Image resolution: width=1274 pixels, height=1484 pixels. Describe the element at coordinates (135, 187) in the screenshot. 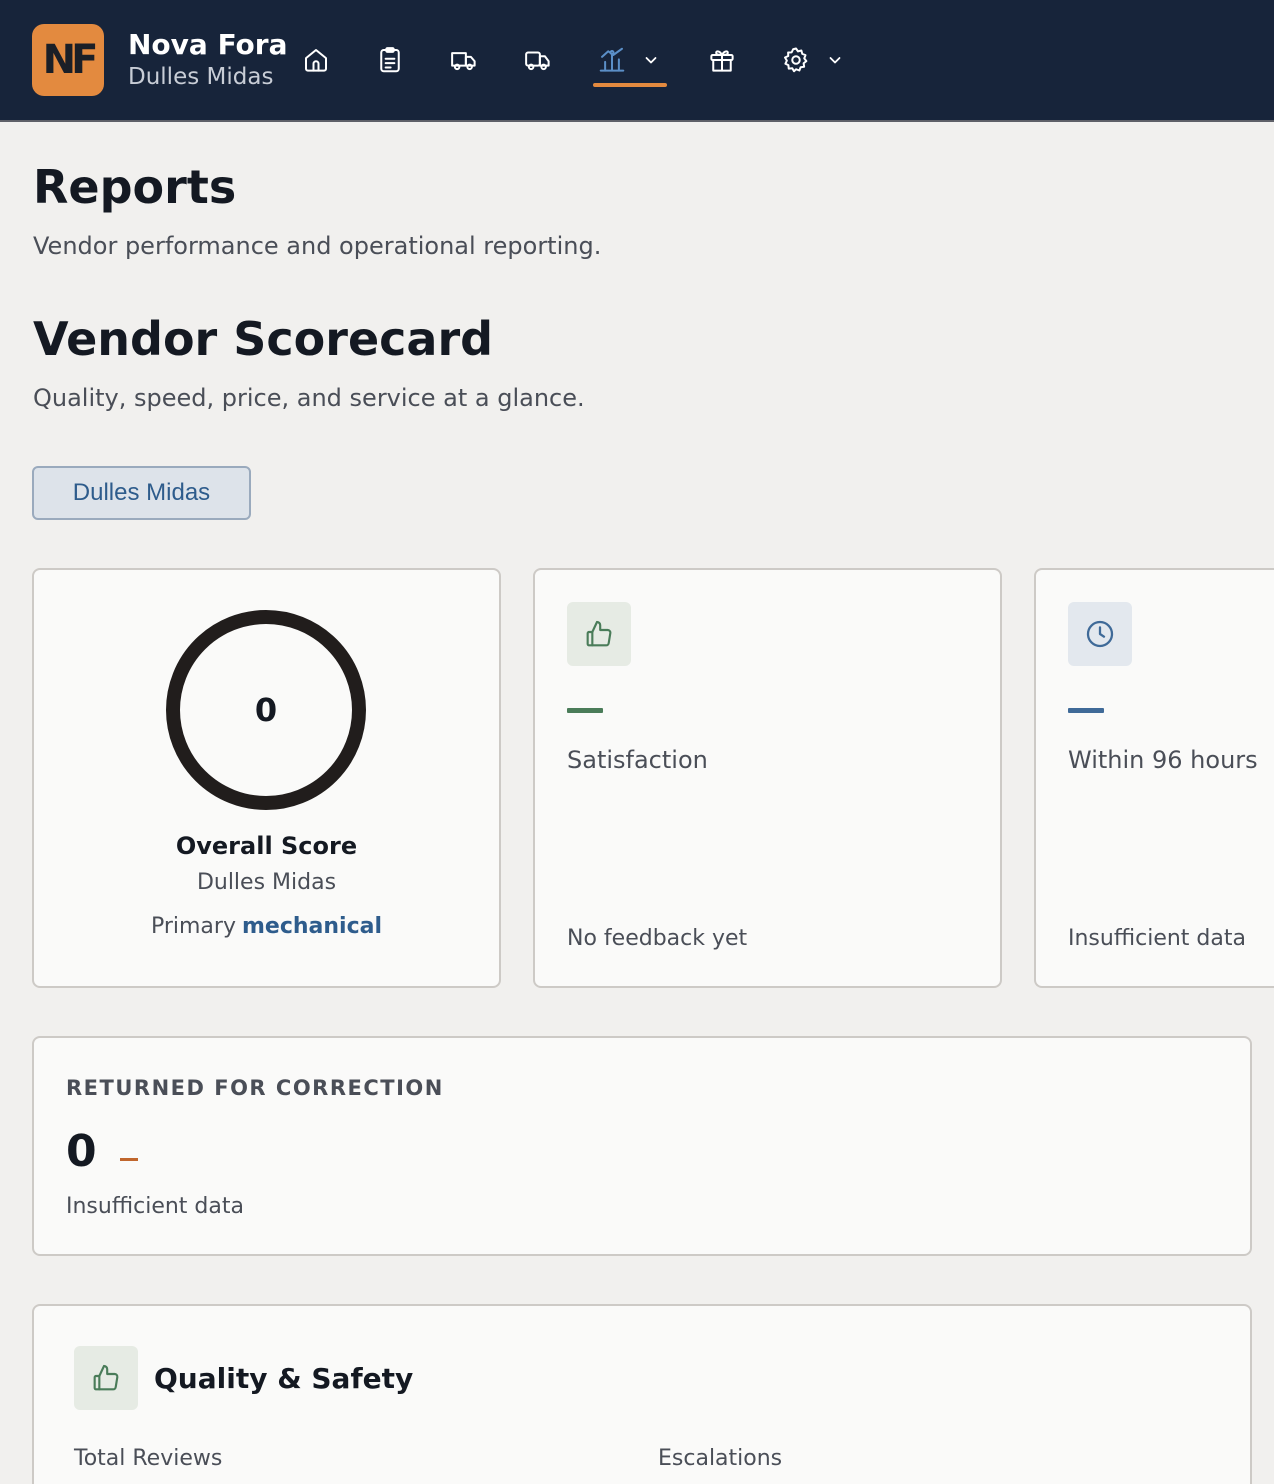

I see `page-title: Reports` at that location.